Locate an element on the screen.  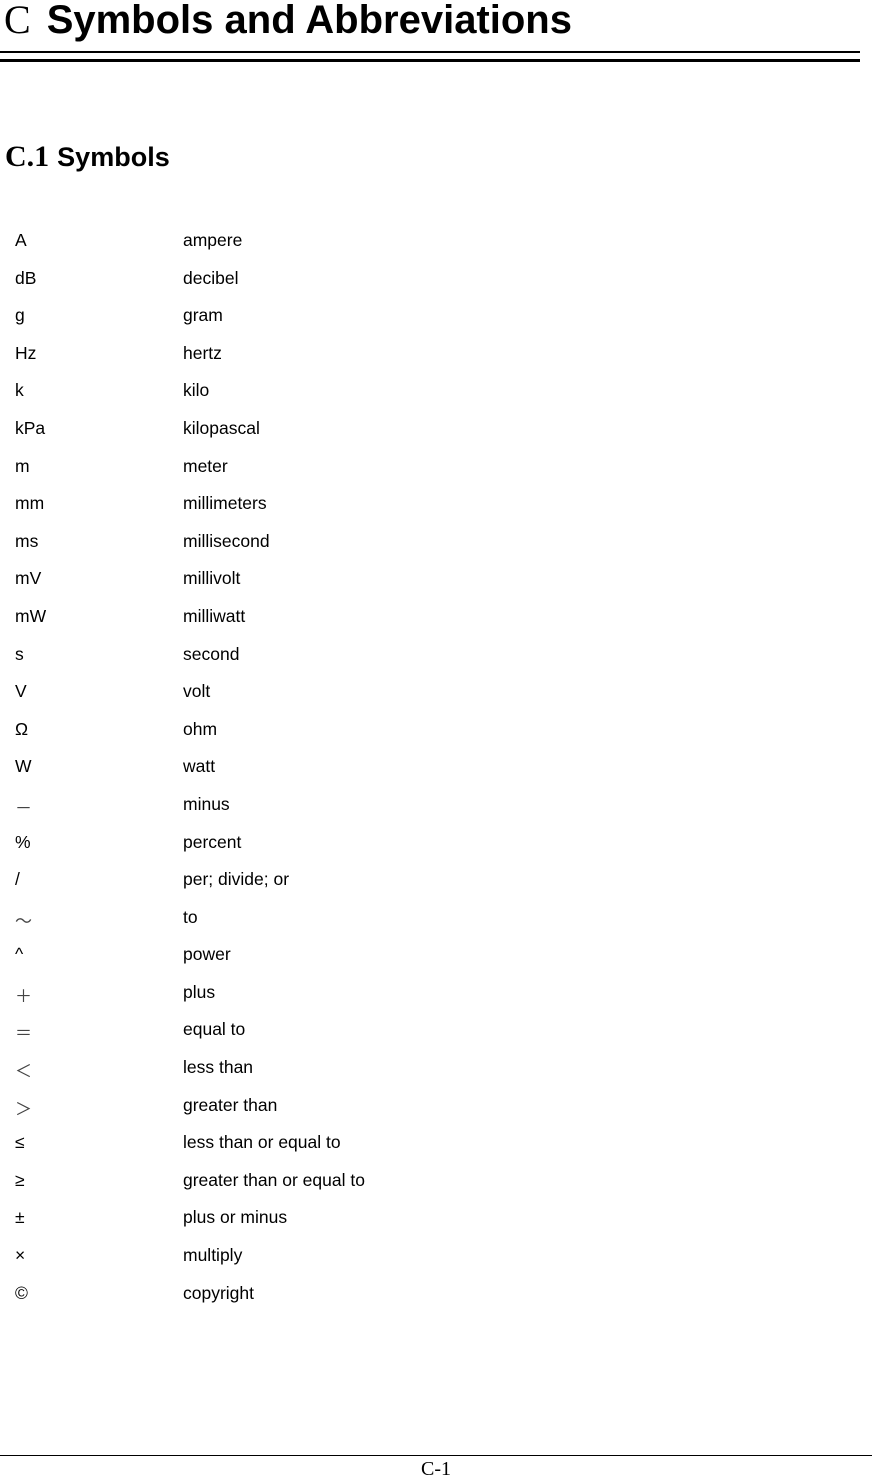
chapter-title: C Symbols and Abbreviations is located at coordinates (288, 21).